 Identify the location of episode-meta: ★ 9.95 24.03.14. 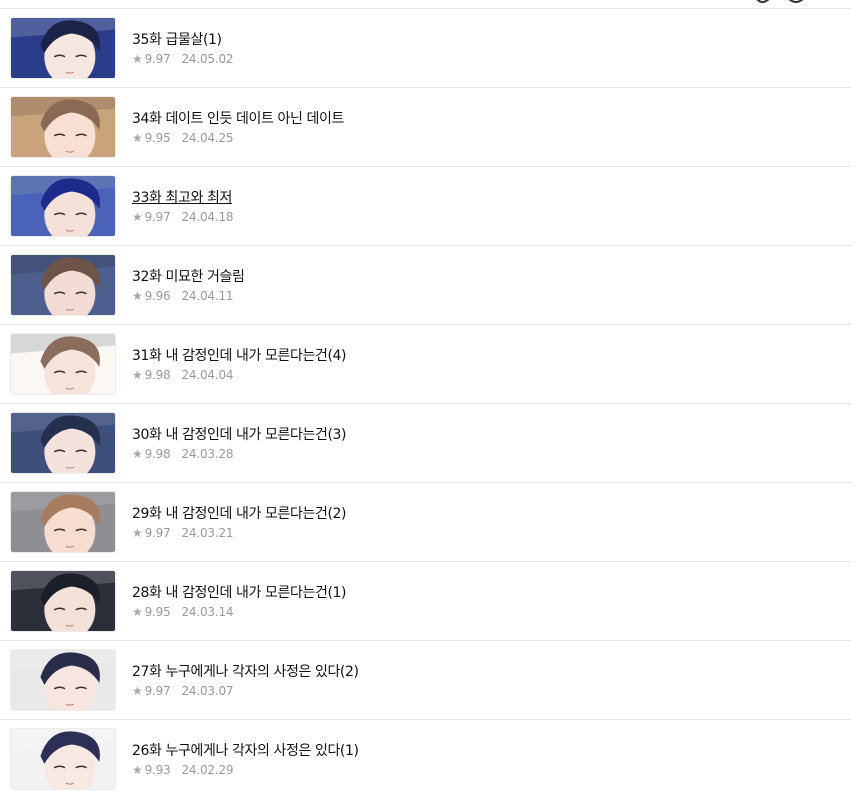
(486, 612).